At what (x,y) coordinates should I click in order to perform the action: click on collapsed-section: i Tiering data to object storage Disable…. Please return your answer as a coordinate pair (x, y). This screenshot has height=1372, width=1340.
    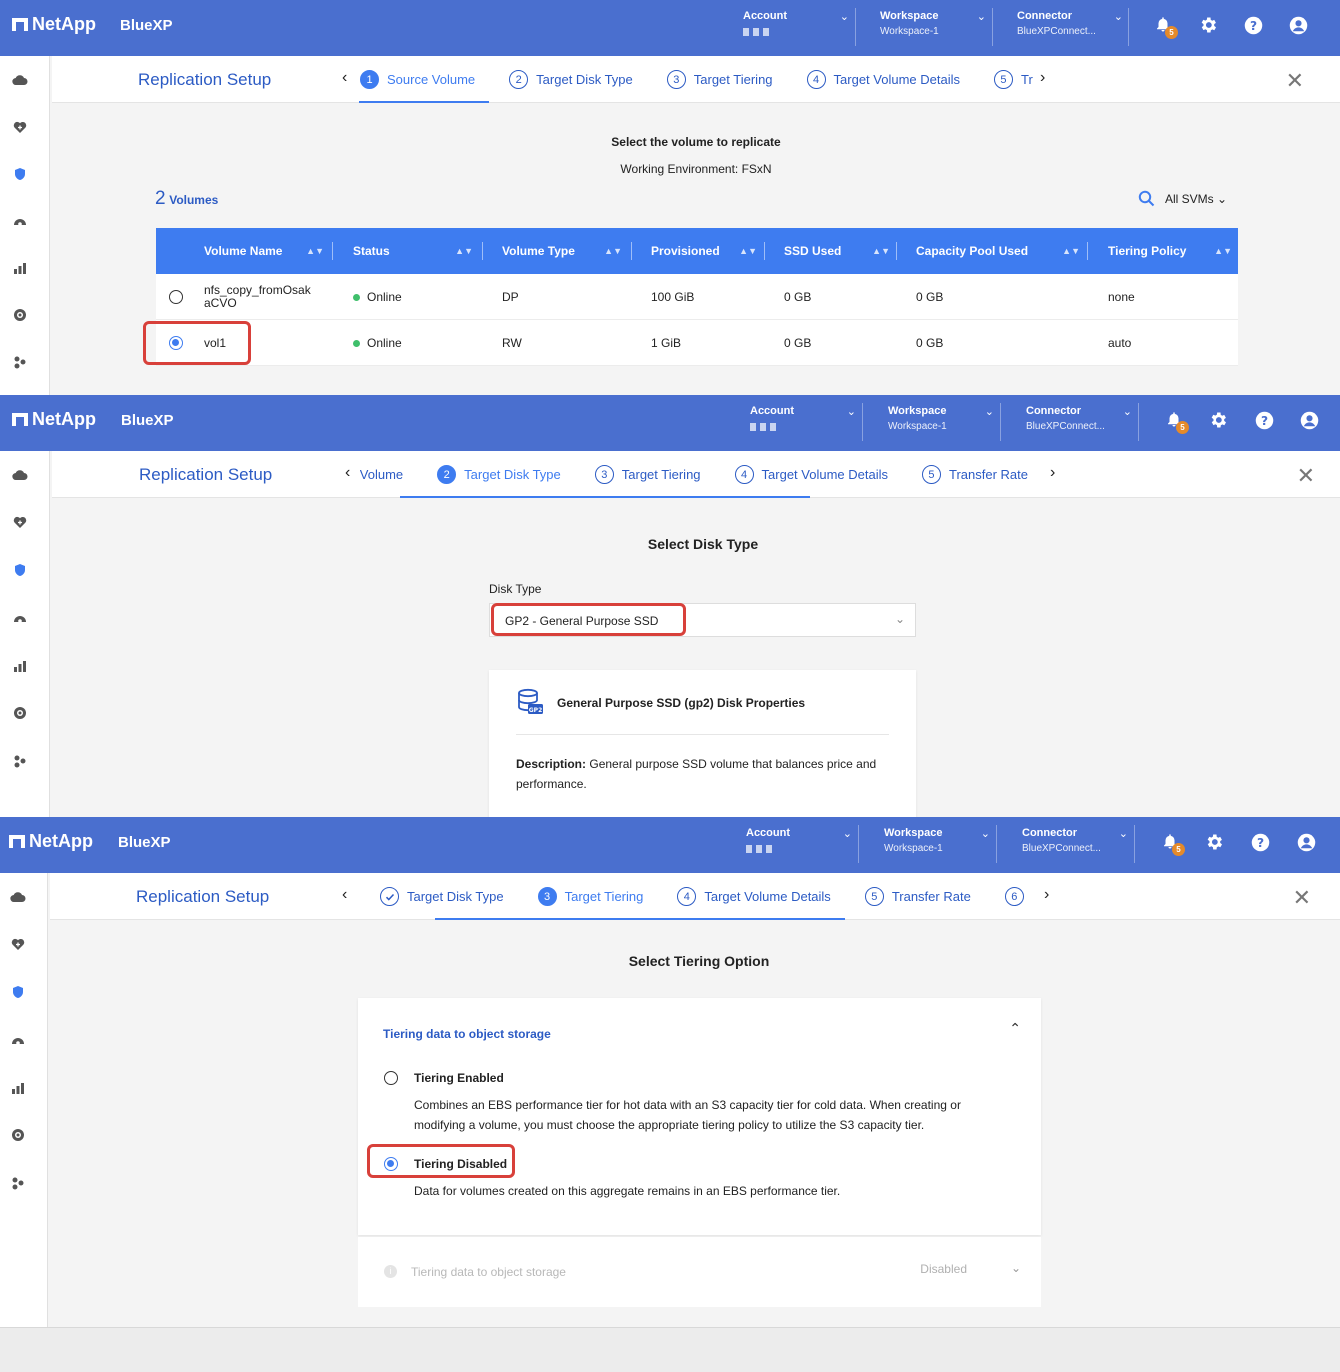
    Looking at the image, I should click on (699, 1272).